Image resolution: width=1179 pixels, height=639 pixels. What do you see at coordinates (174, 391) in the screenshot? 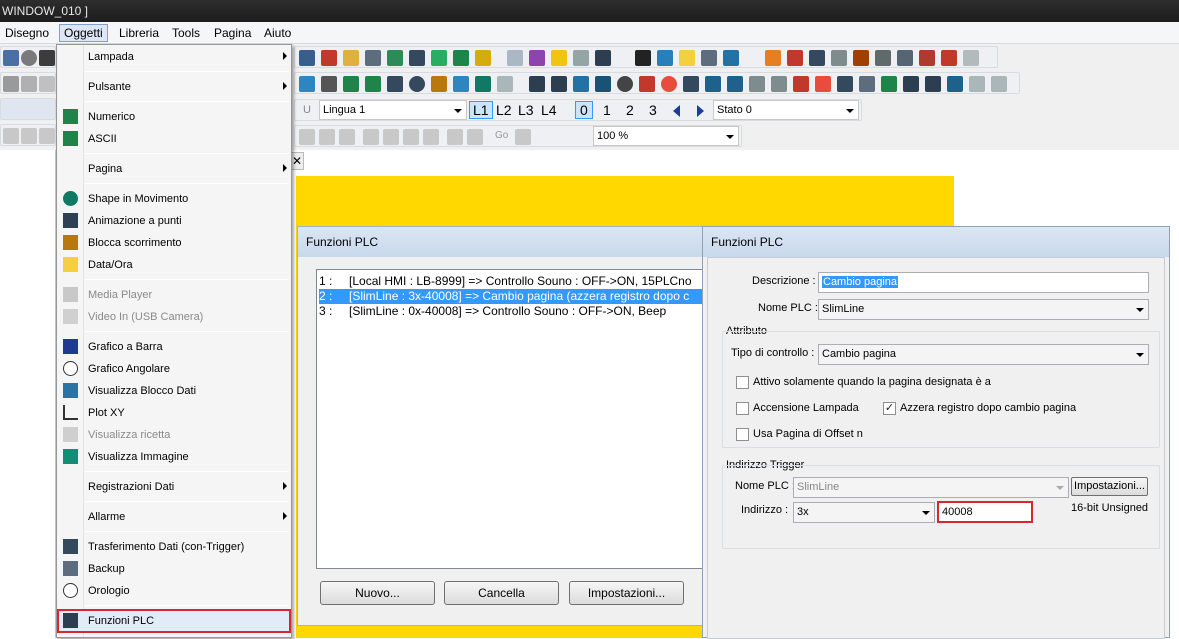
I see `menu-item-blocco-dati: Visualizza Blocco Dati` at bounding box center [174, 391].